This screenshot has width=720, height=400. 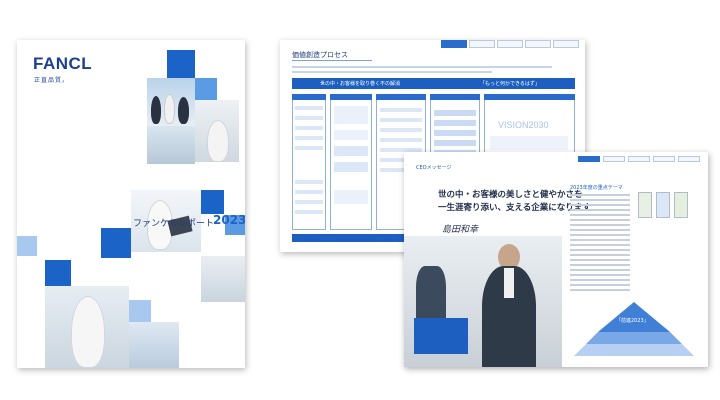 I want to click on ceo-message-label: CEOメッセージ, so click(x=434, y=168).